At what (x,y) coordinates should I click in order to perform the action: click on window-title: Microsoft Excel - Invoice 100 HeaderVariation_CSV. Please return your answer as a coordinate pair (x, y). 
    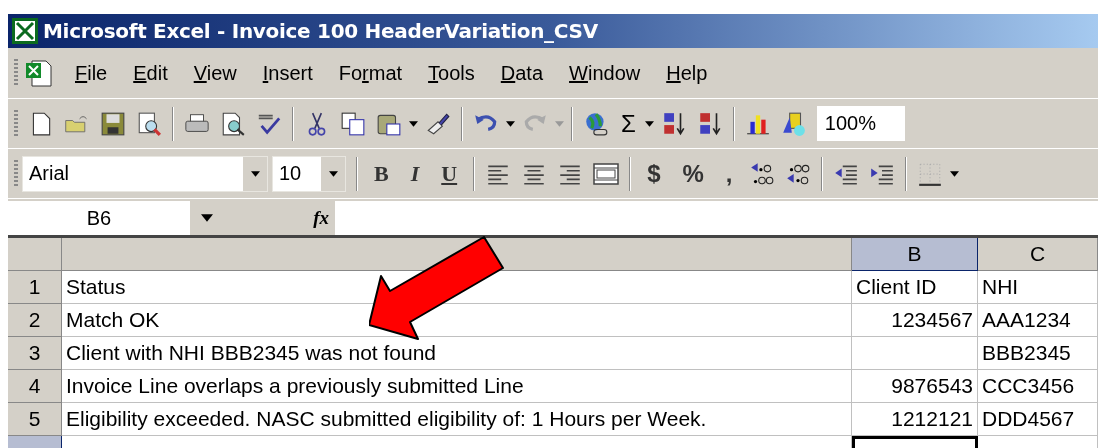
    Looking at the image, I should click on (320, 31).